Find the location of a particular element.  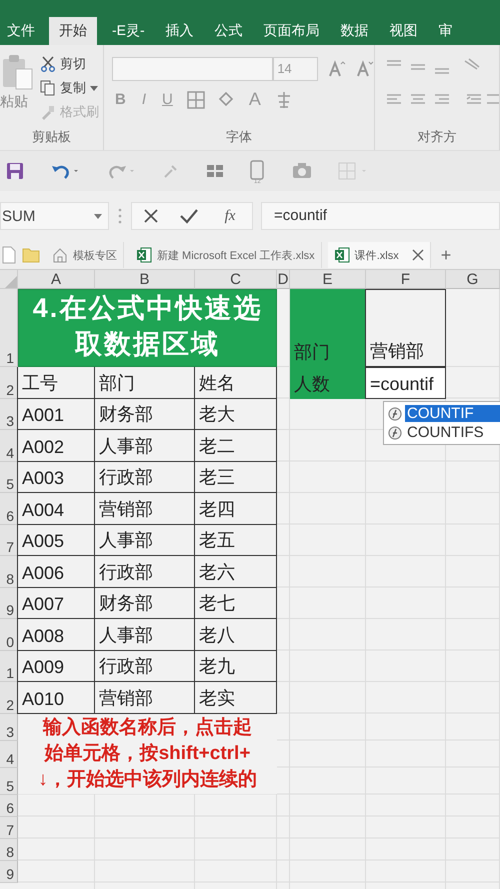

table-cell: 姓名 is located at coordinates (235, 382).